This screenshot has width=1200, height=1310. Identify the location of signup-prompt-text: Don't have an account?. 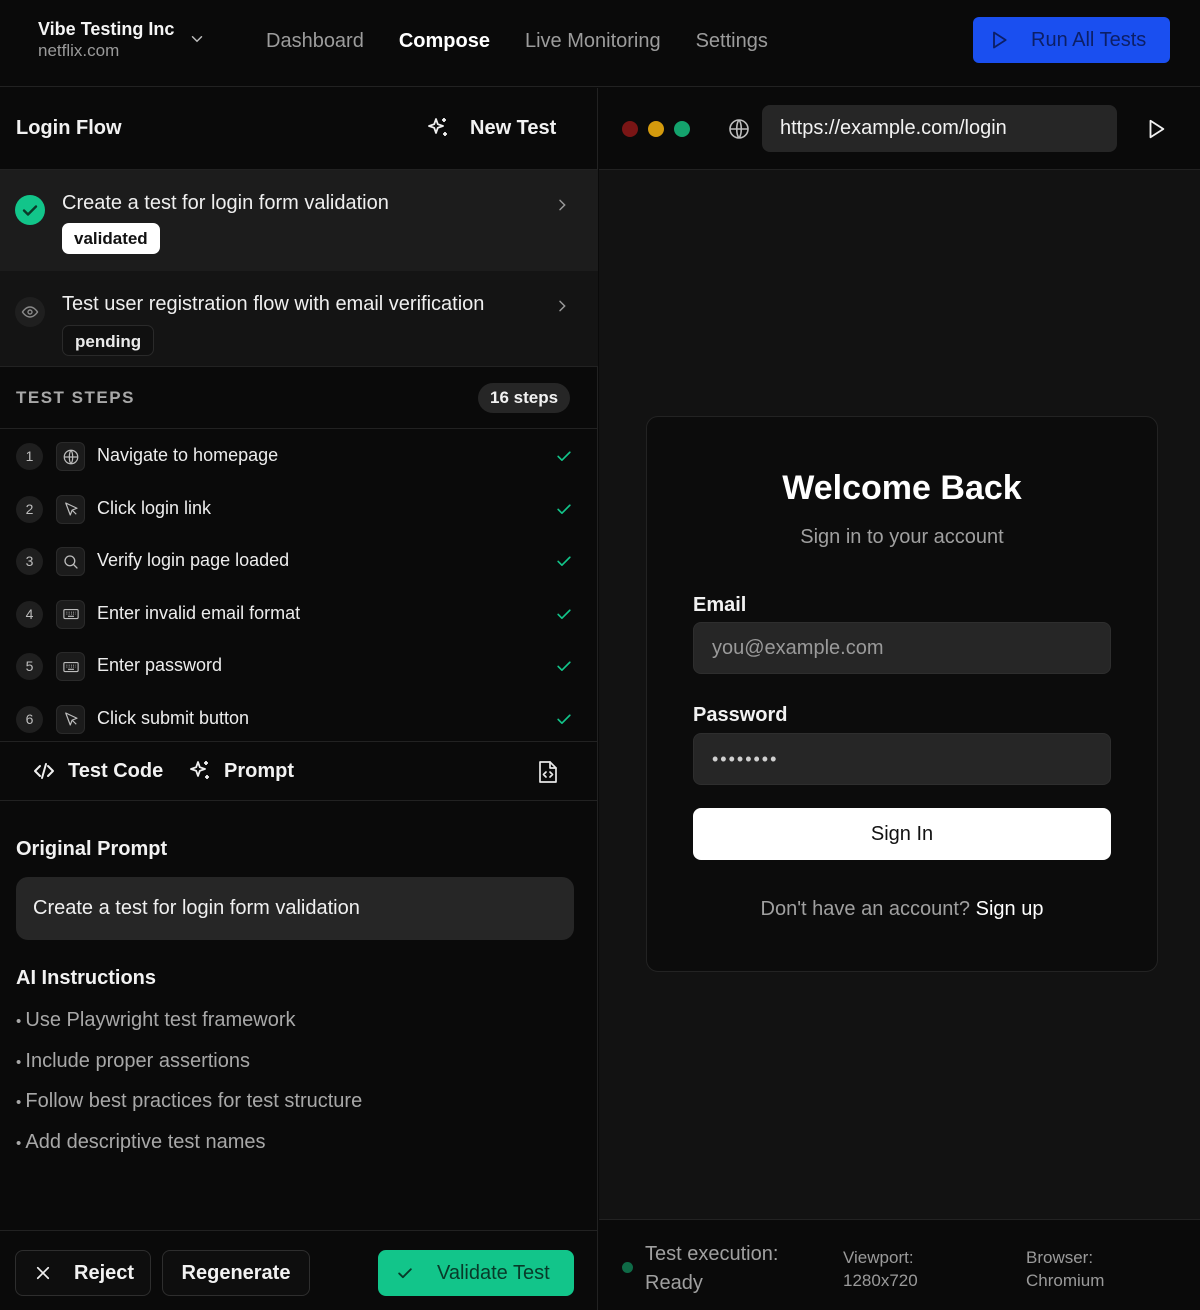
(865, 909).